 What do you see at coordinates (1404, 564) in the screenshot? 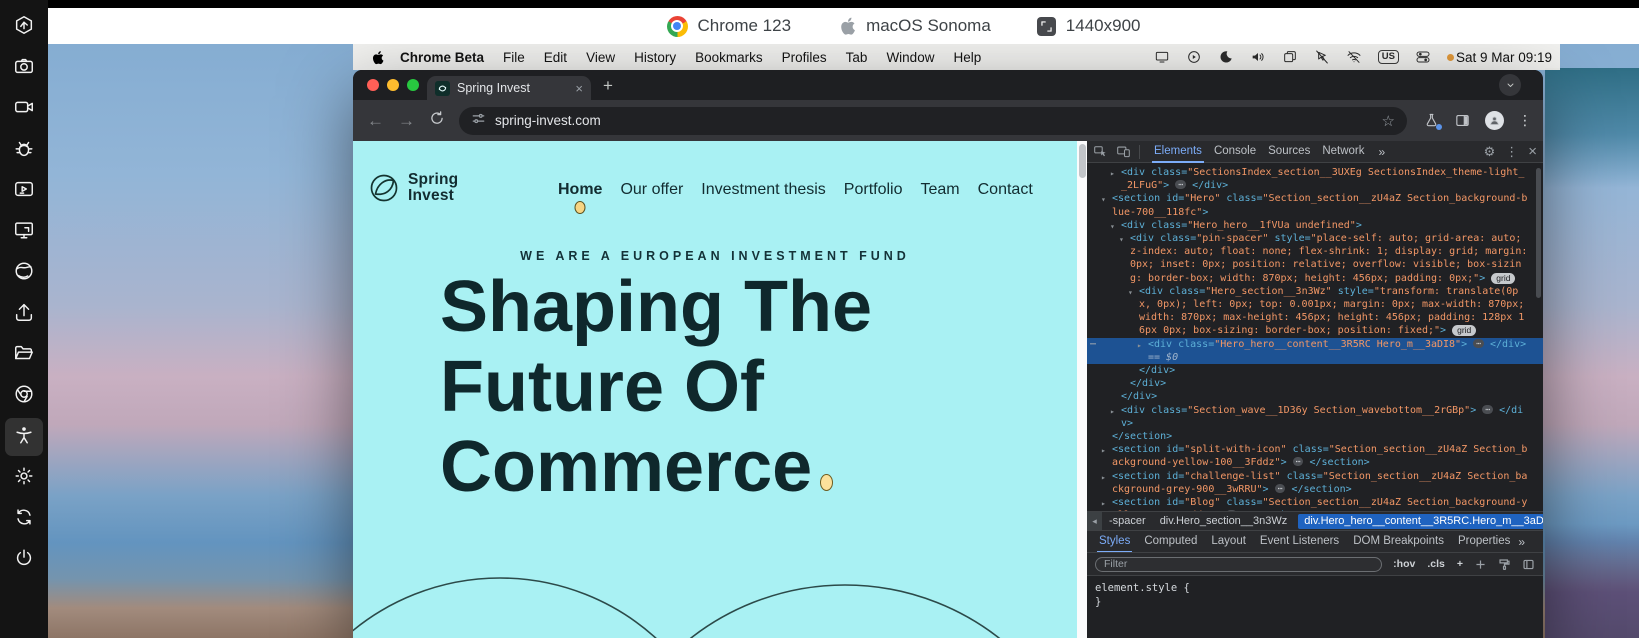
I see `pseudo-button-hov: :hov` at bounding box center [1404, 564].